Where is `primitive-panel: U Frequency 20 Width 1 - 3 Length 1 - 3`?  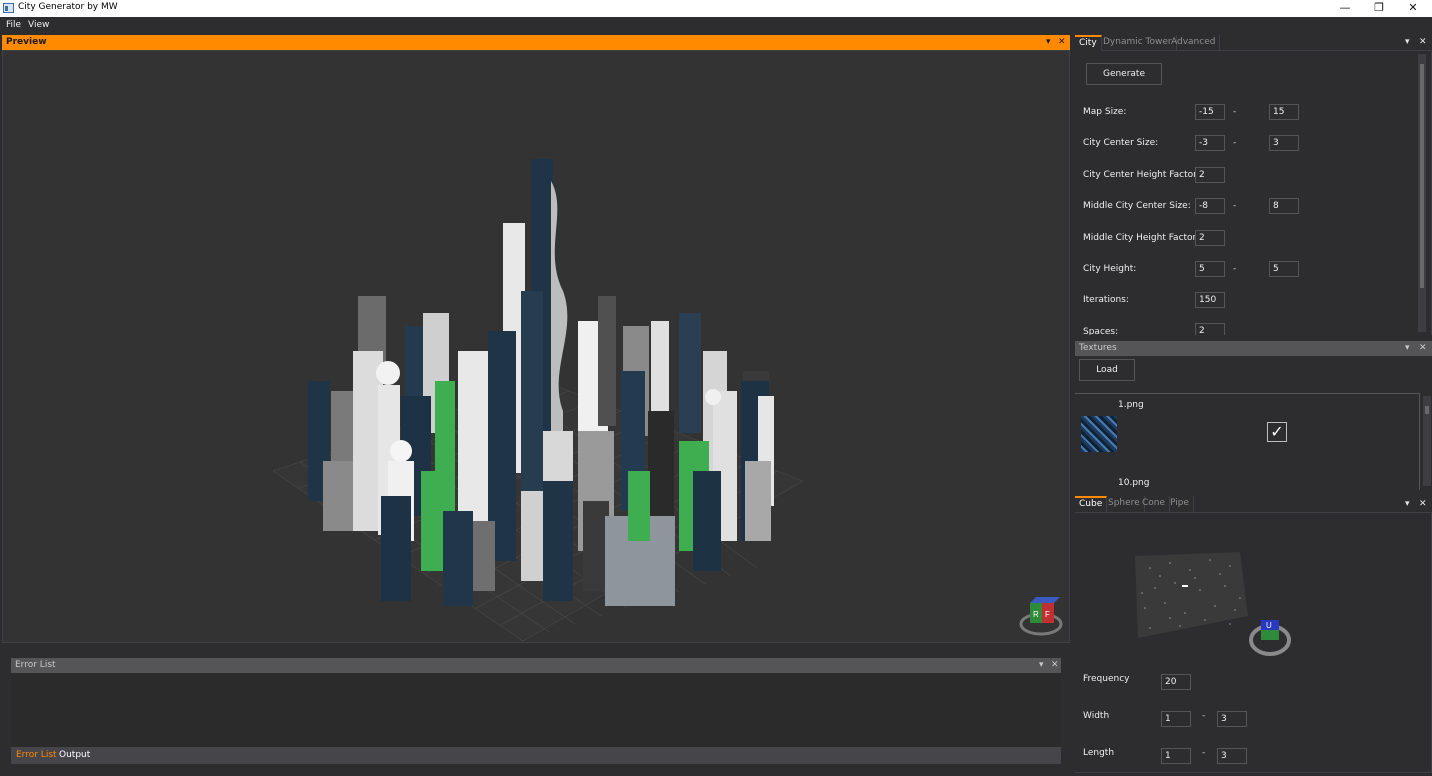
primitive-panel: U Frequency 20 Width 1 - 3 Length 1 - 3 is located at coordinates (1253, 643).